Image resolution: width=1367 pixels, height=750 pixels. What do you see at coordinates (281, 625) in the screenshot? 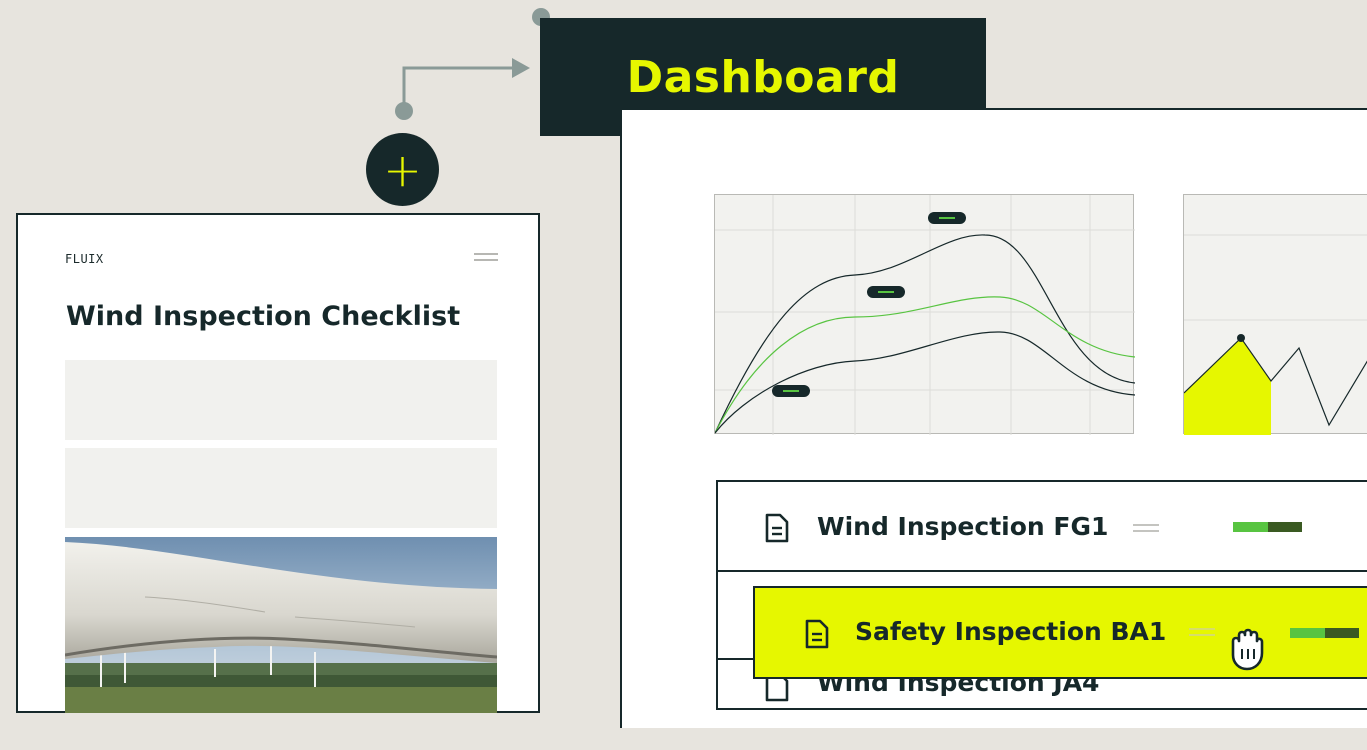
I see `wind-turbine-photo` at bounding box center [281, 625].